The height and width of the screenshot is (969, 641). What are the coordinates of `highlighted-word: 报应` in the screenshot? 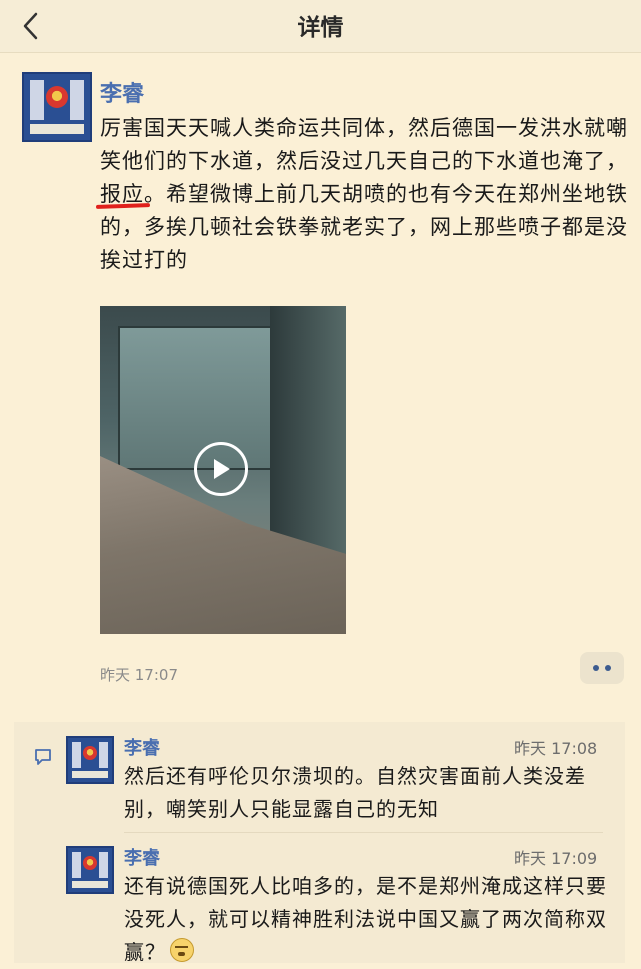 It's located at (122, 194).